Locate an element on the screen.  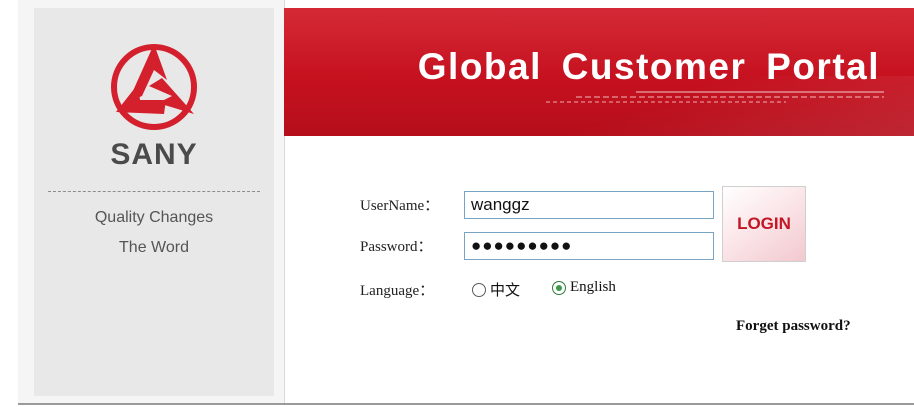
language-option-label: 中文 is located at coordinates (505, 291).